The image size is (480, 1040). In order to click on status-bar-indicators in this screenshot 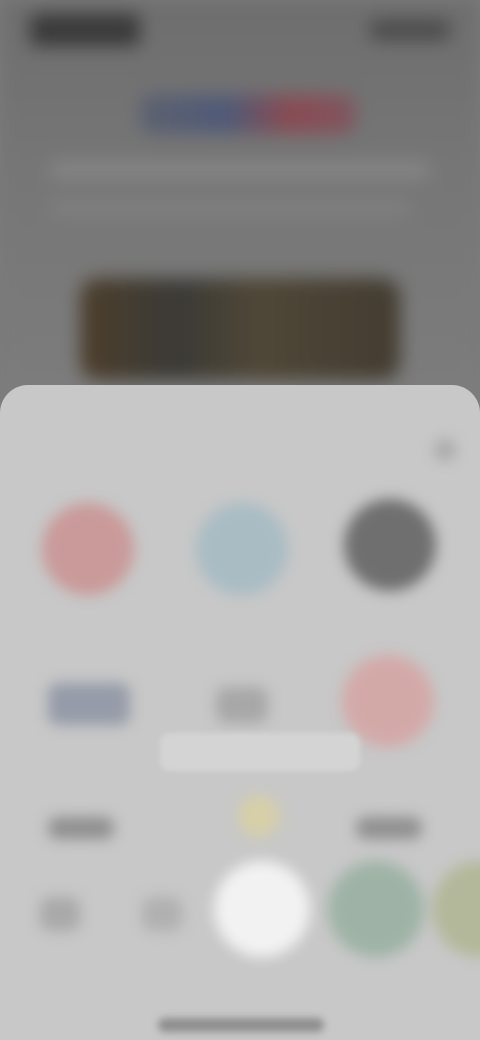, I will do `click(410, 30)`.